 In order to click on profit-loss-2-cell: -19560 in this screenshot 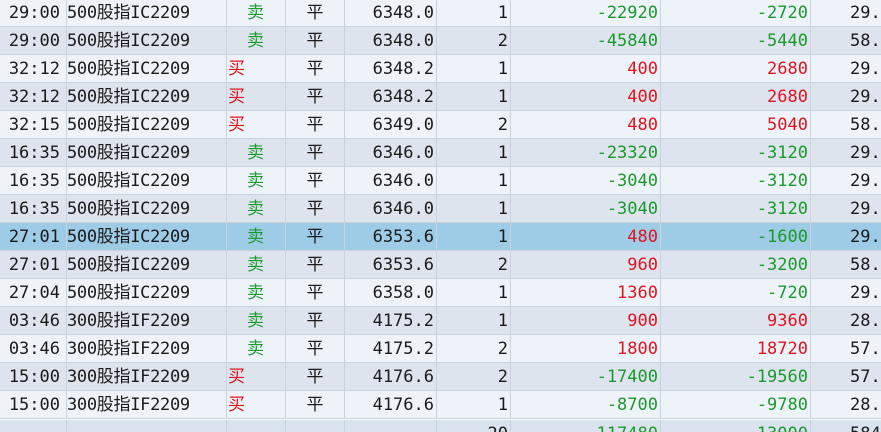, I will do `click(777, 377)`.